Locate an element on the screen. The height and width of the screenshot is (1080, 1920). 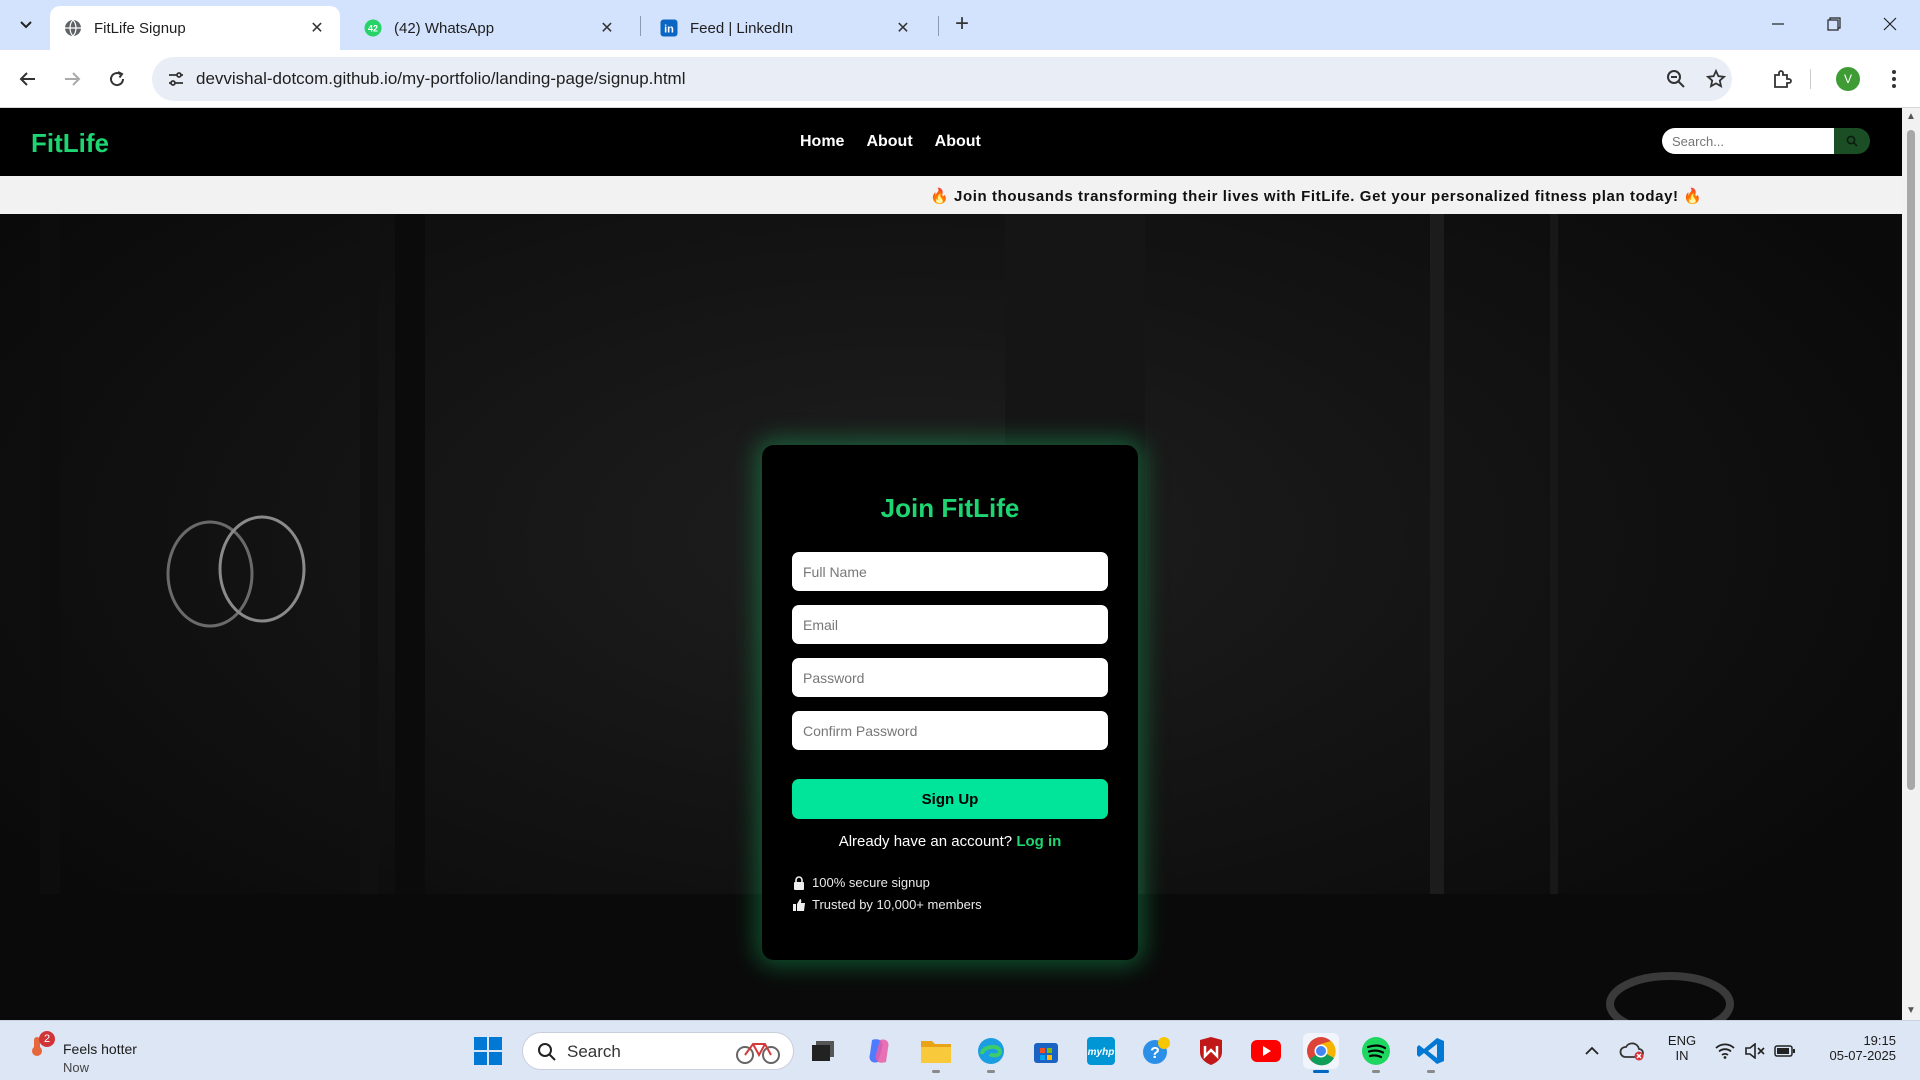
close-window-button is located at coordinates (1890, 24).